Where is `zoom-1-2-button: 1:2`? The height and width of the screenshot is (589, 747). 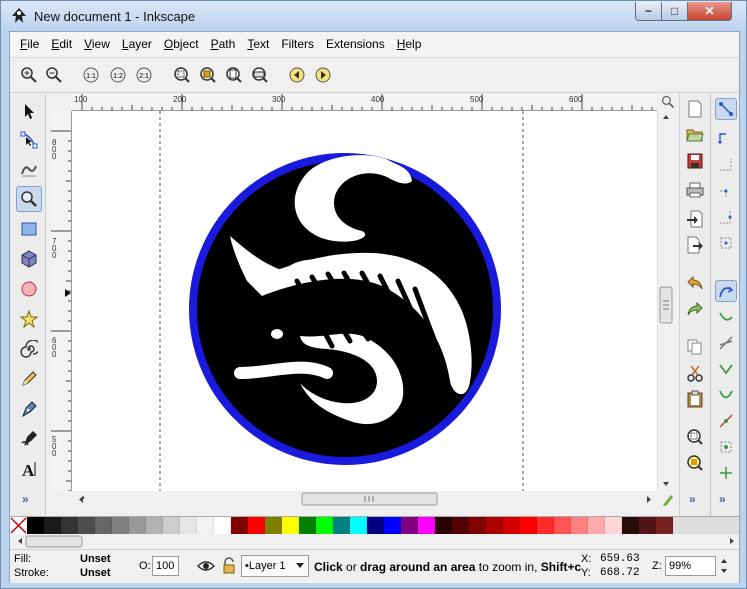 zoom-1-2-button: 1:2 is located at coordinates (118, 75).